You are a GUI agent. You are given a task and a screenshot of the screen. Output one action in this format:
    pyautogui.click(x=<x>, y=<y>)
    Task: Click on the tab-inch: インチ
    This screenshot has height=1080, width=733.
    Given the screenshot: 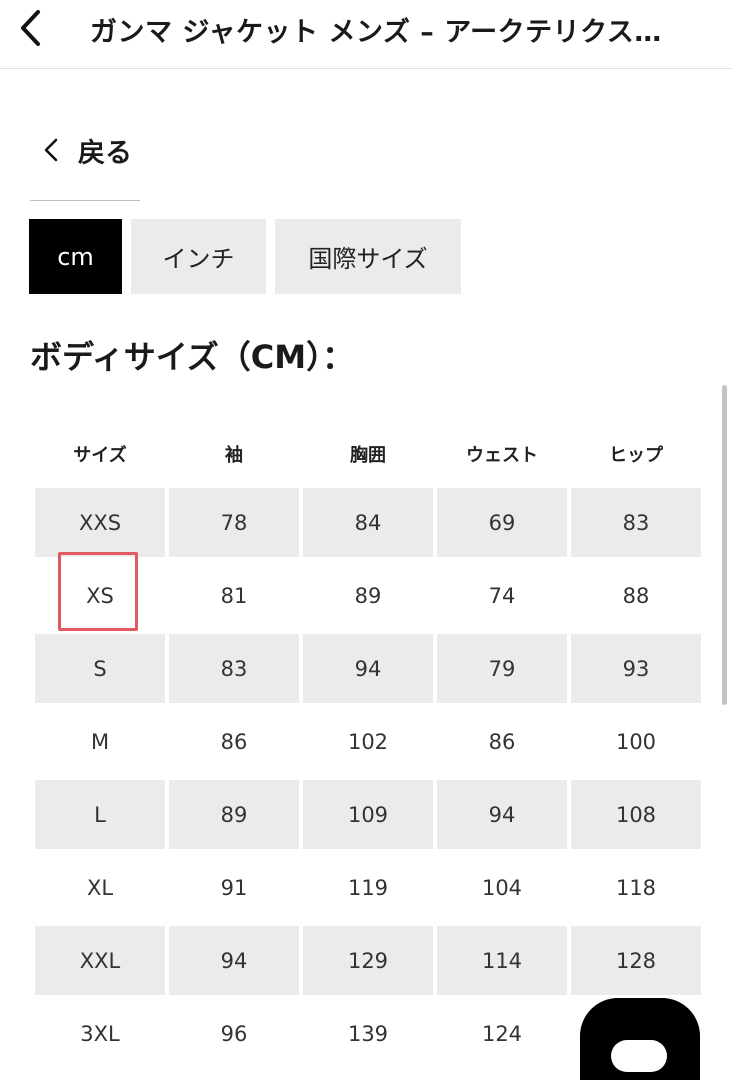 What is the action you would take?
    pyautogui.click(x=198, y=256)
    